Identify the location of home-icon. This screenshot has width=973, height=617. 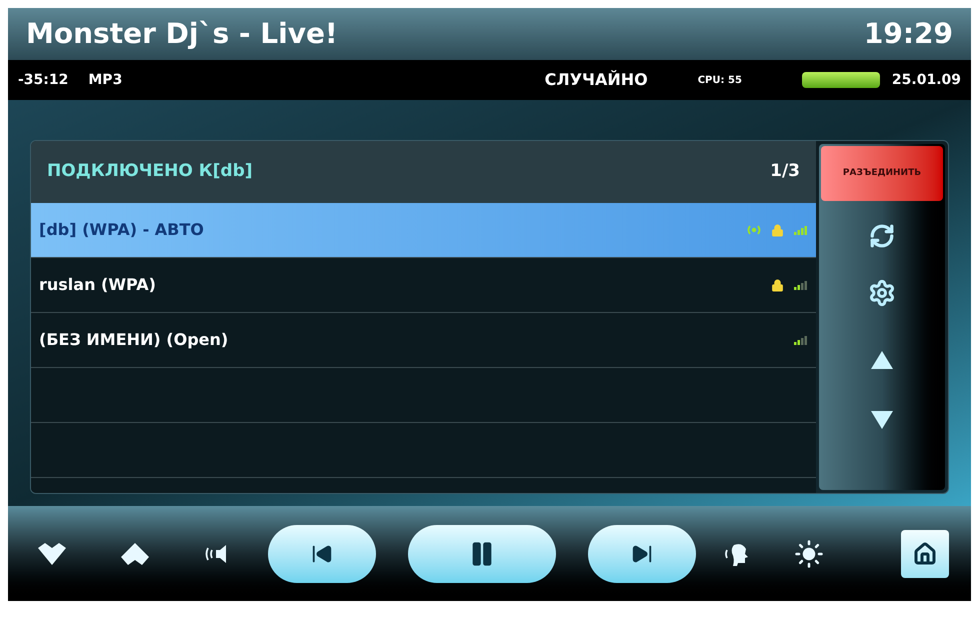
(925, 554).